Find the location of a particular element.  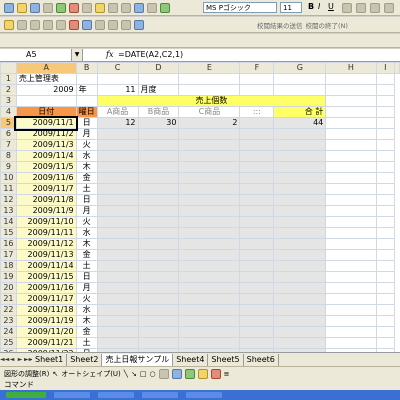

previous-comment-icon is located at coordinates (22, 24).